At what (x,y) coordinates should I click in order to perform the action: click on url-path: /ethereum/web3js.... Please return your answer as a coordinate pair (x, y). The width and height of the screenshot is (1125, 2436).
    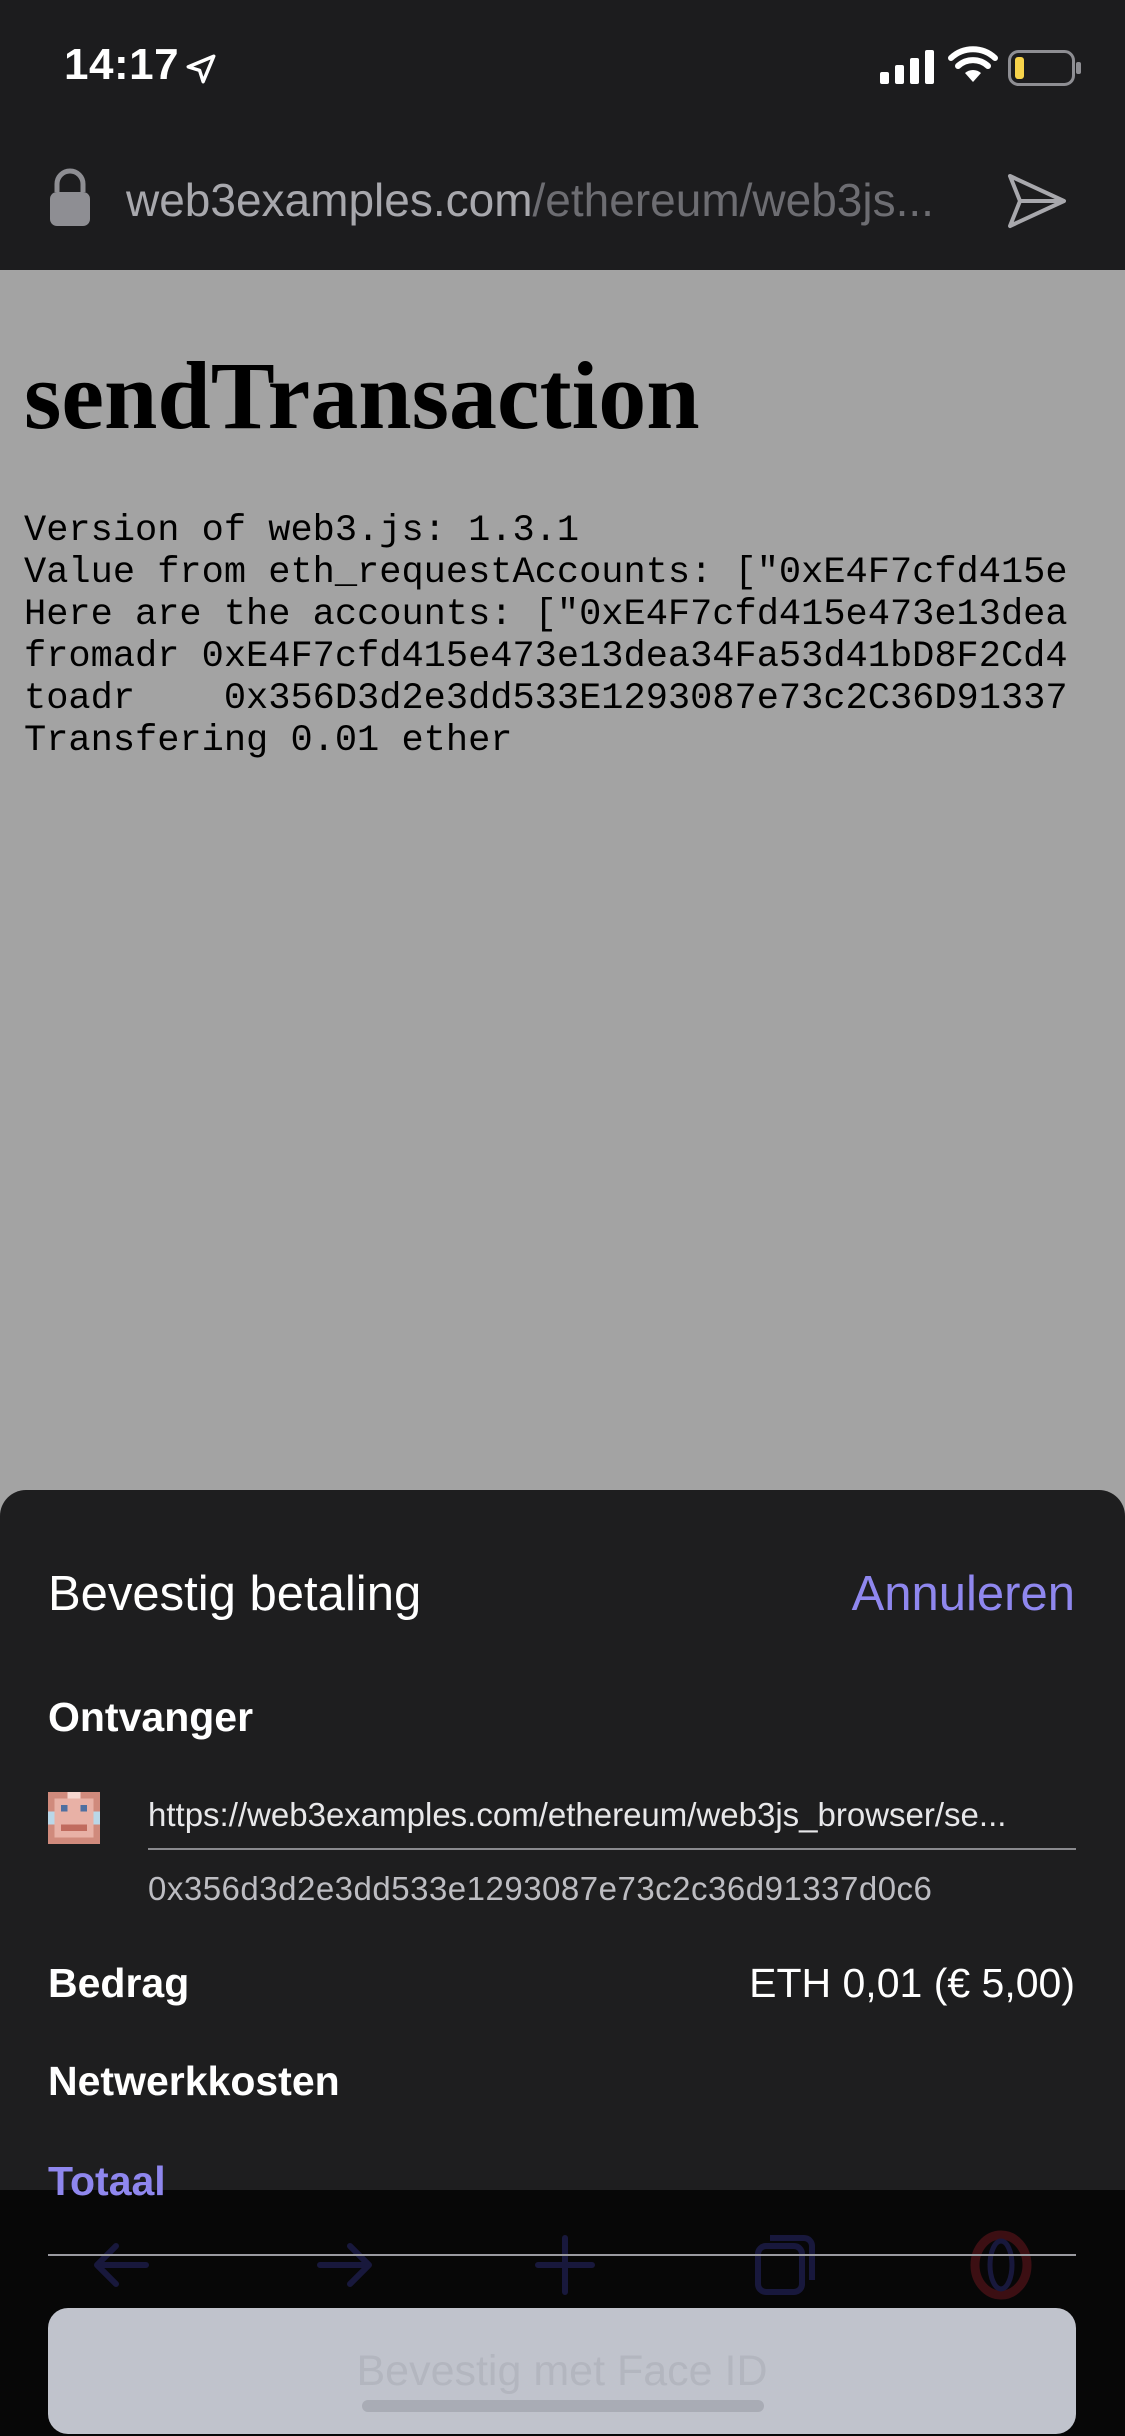
    Looking at the image, I should click on (733, 200).